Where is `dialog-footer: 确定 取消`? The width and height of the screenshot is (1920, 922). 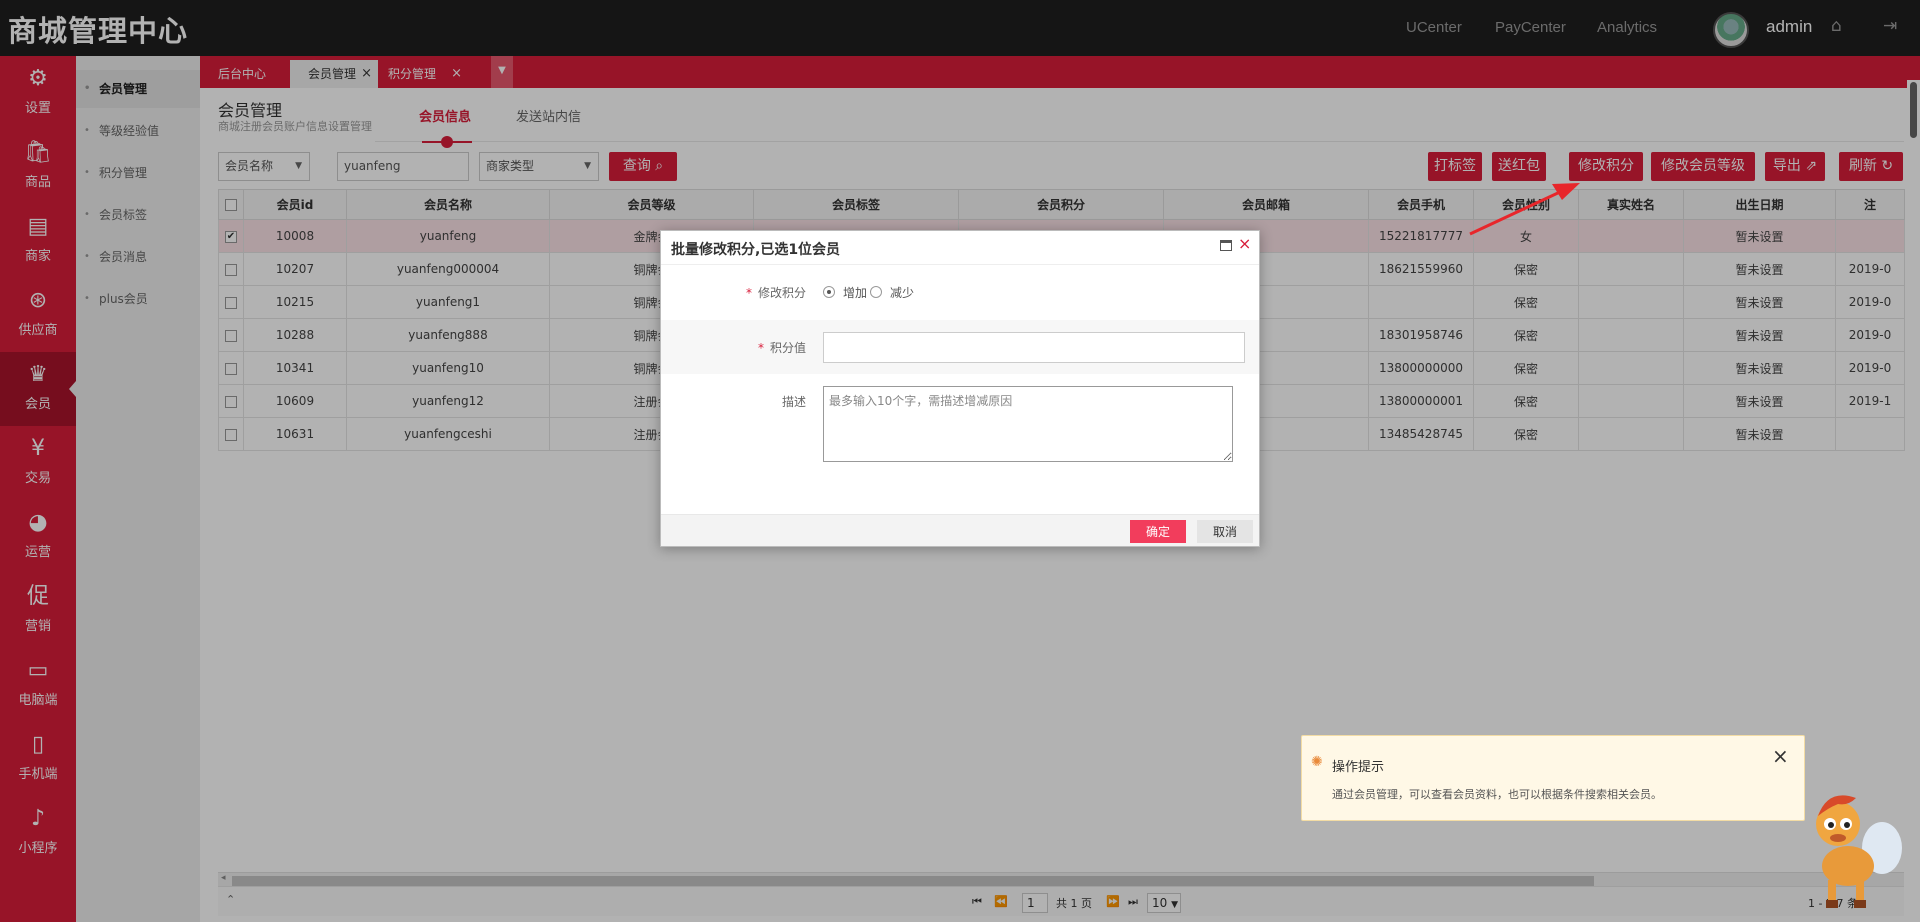 dialog-footer: 确定 取消 is located at coordinates (960, 530).